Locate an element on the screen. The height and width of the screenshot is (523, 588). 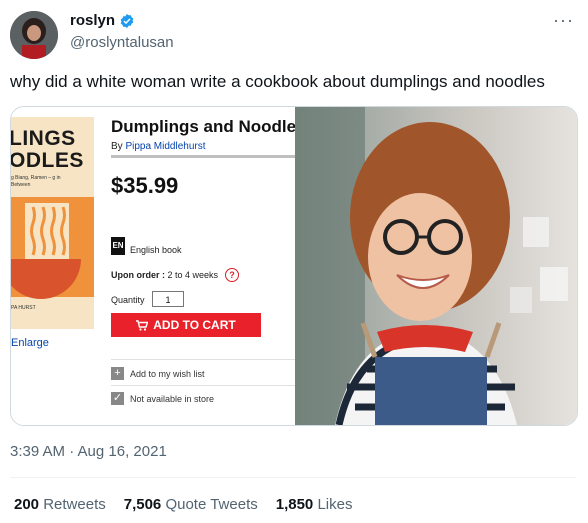
author-link: Pippa Middlehurst is located at coordinates (165, 146).